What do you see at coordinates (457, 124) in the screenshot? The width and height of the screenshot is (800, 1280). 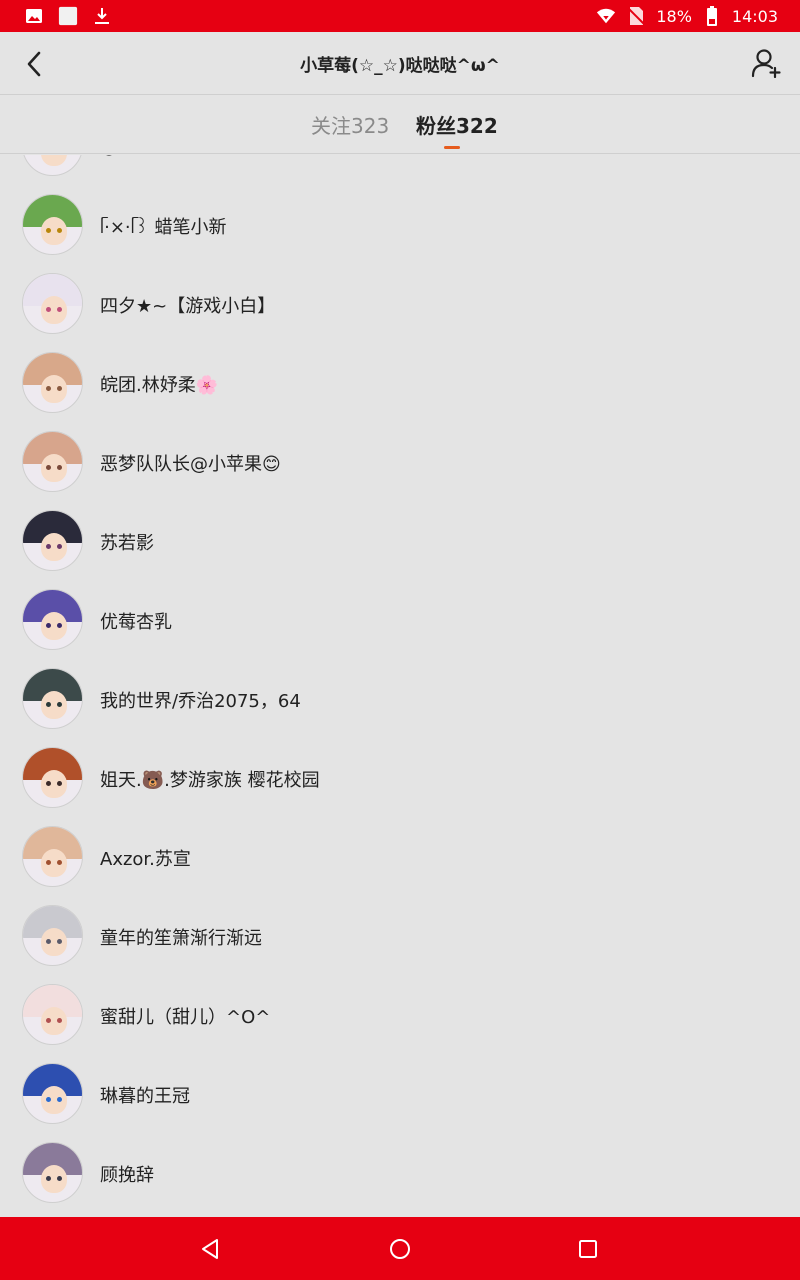 I see `tab-fans: 粉丝322` at bounding box center [457, 124].